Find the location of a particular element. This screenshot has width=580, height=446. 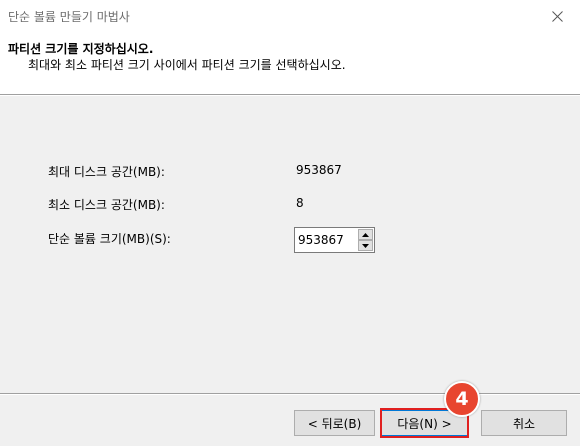

window-title: 단순 볼륨 만들기 마법사 is located at coordinates (69, 17).